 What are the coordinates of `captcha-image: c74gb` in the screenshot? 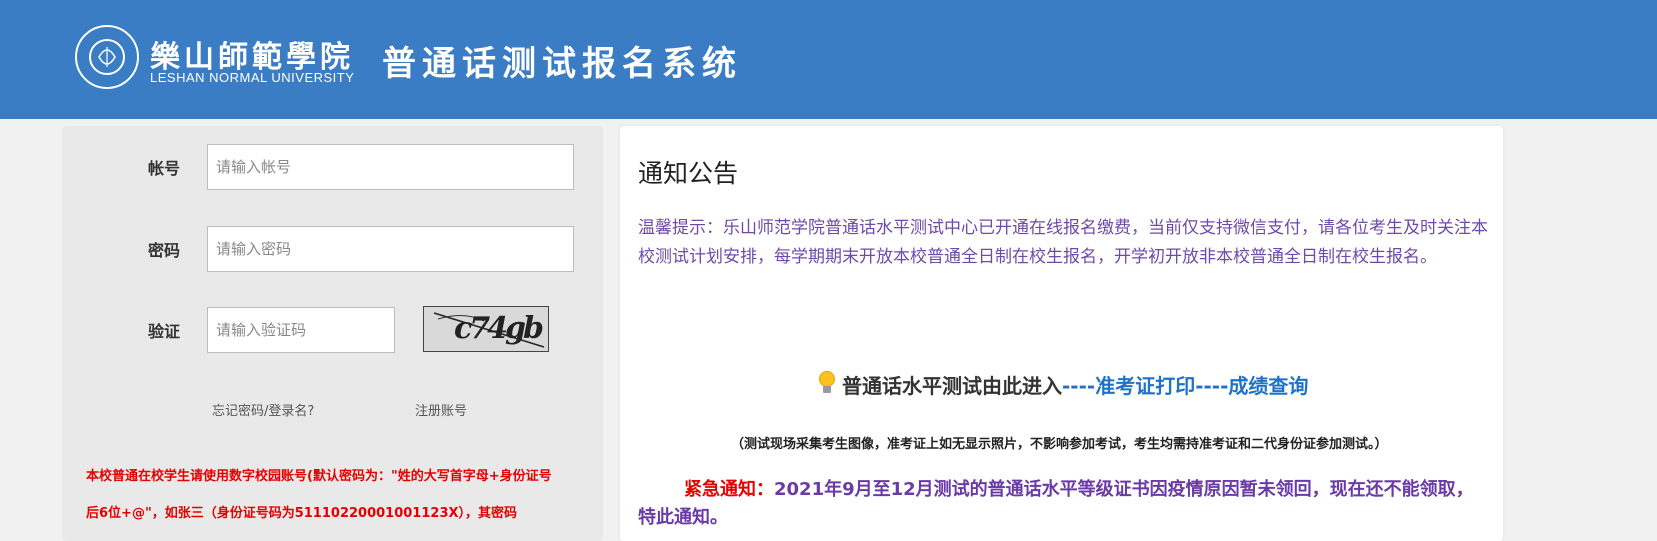 It's located at (486, 329).